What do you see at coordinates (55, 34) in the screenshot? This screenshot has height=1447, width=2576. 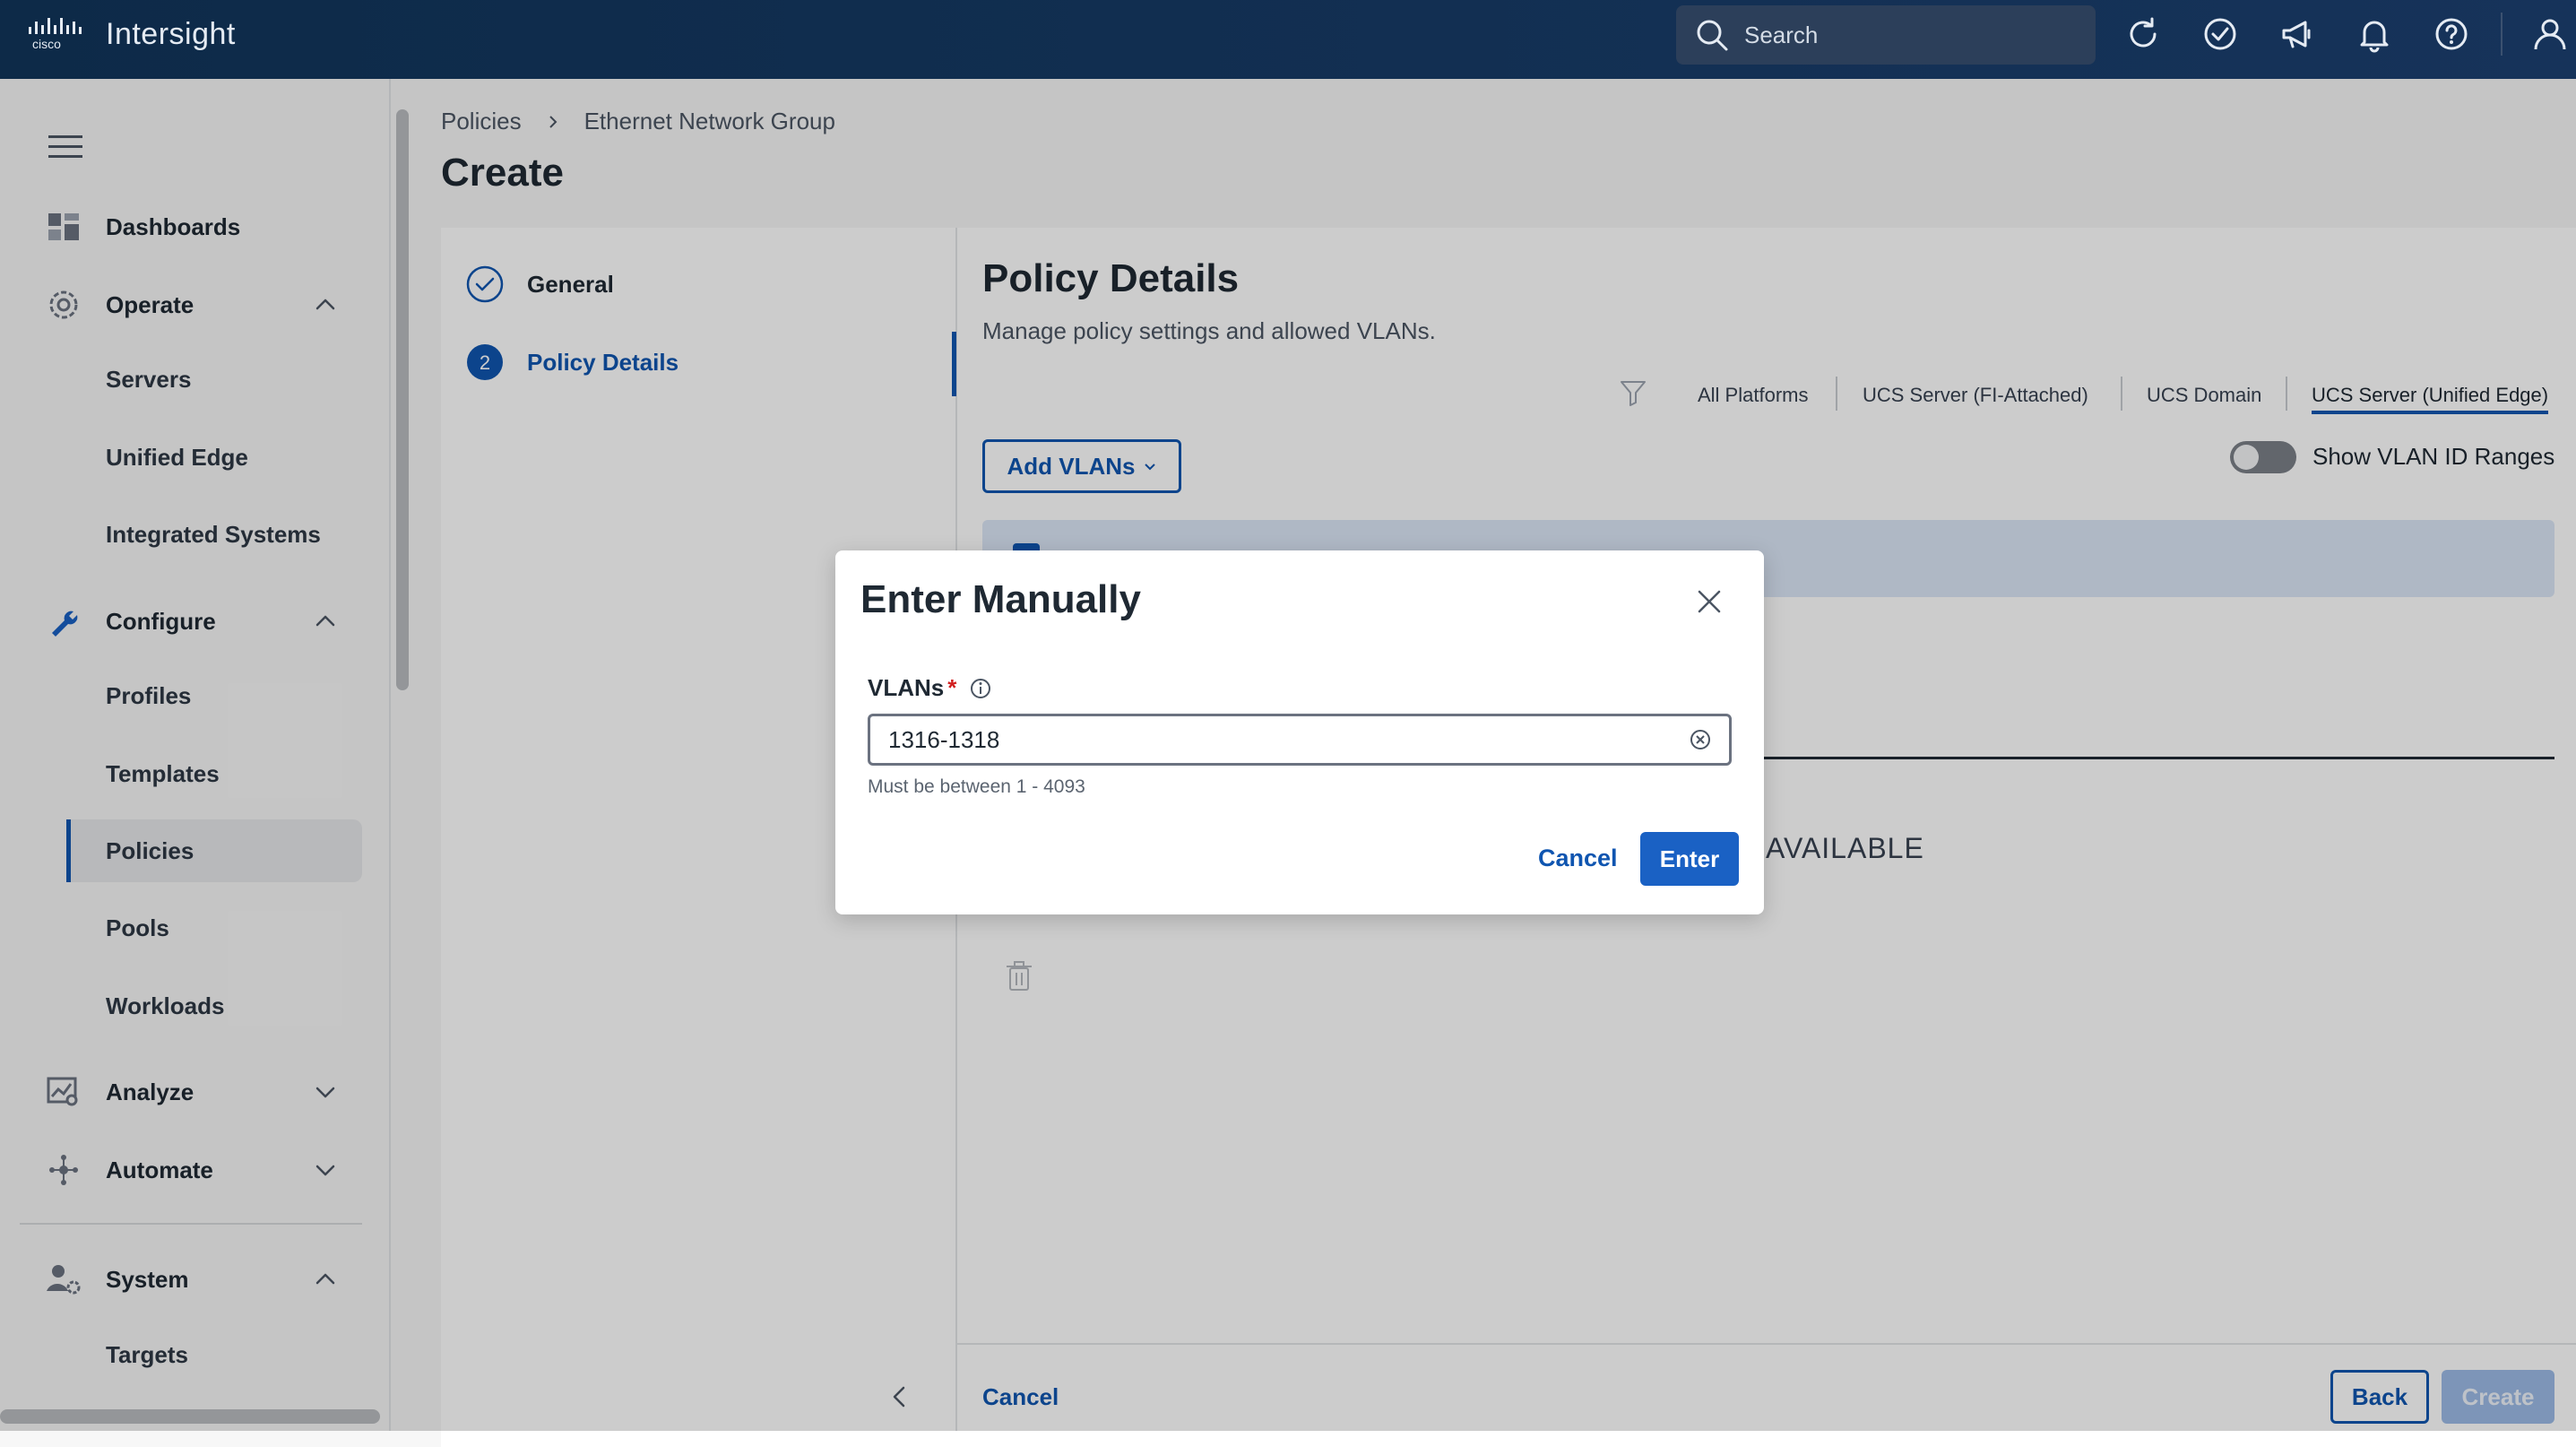 I see `cisco-logo-icon: cisco` at bounding box center [55, 34].